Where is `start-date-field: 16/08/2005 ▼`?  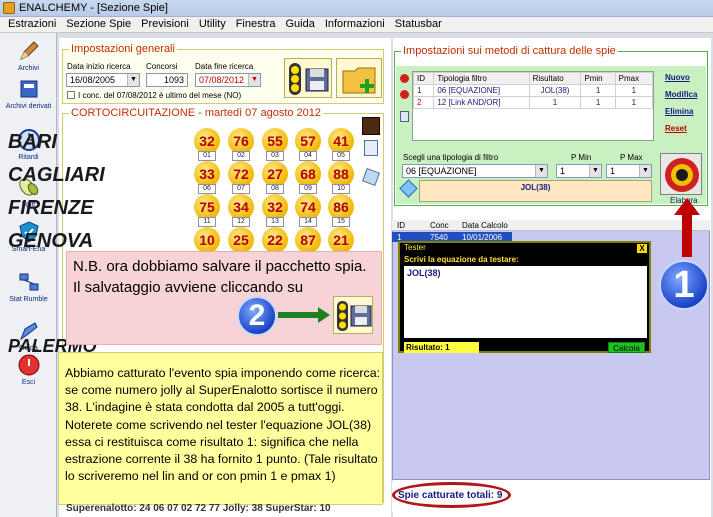 start-date-field: 16/08/2005 ▼ is located at coordinates (103, 80).